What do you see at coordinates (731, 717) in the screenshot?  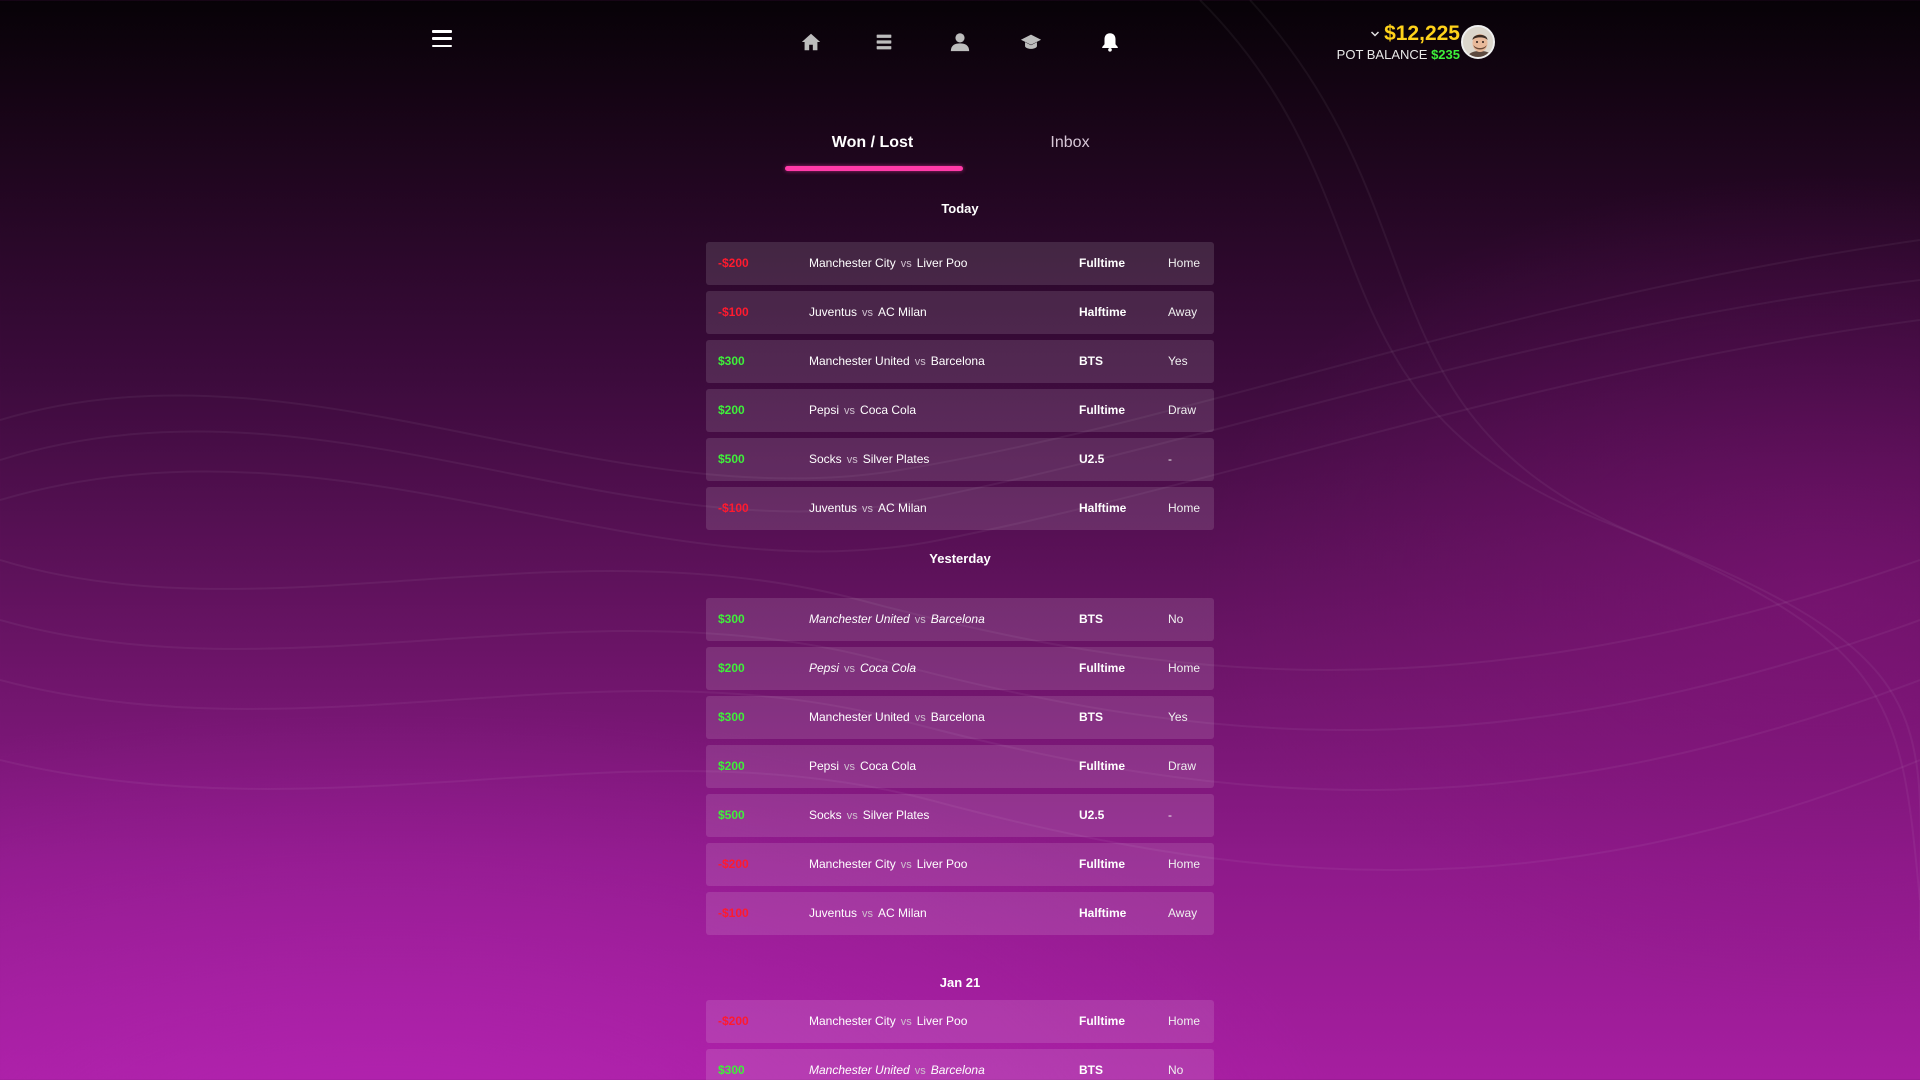 I see `bet-amount: $300` at bounding box center [731, 717].